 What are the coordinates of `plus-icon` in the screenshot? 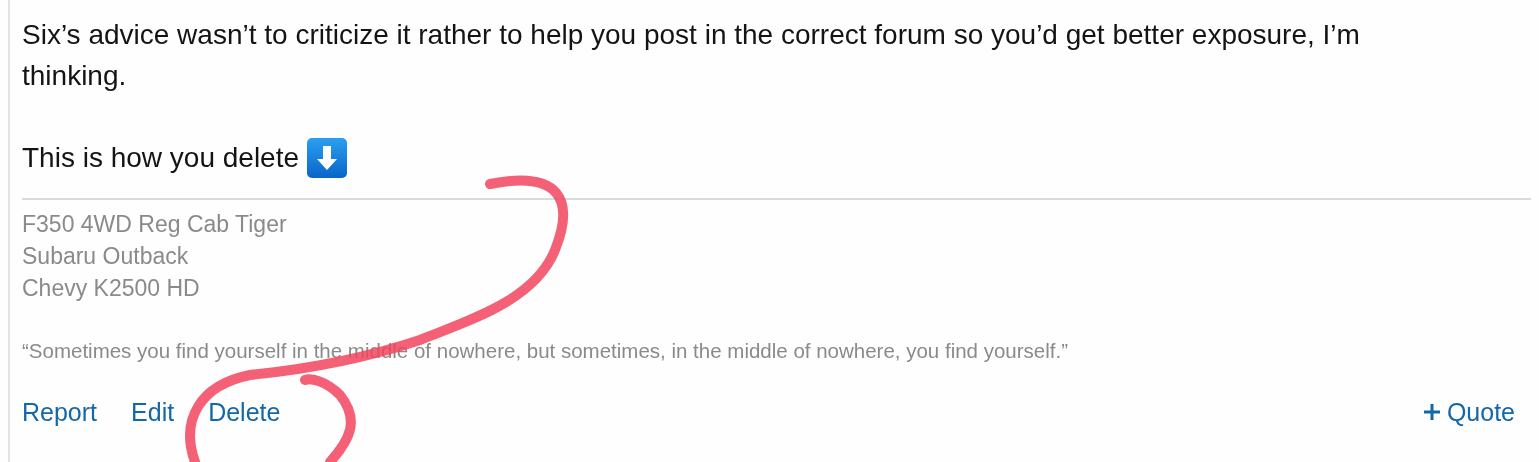 It's located at (1431, 412).